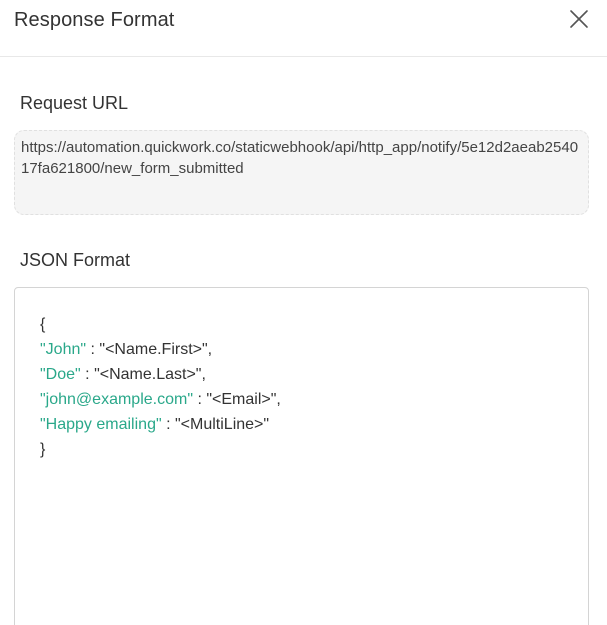 This screenshot has width=607, height=625. Describe the element at coordinates (156, 349) in the screenshot. I see `json-entry-value: "<Name.First>",` at that location.